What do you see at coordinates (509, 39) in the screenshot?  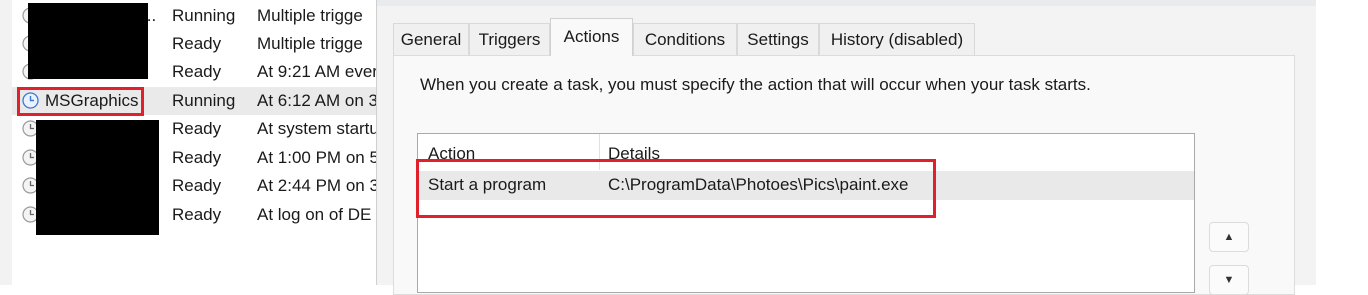 I see `tab-triggers: Triggers` at bounding box center [509, 39].